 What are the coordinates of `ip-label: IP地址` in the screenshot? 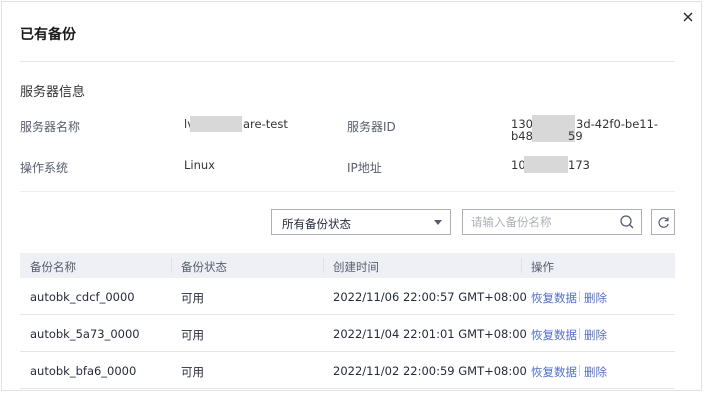 It's located at (364, 168).